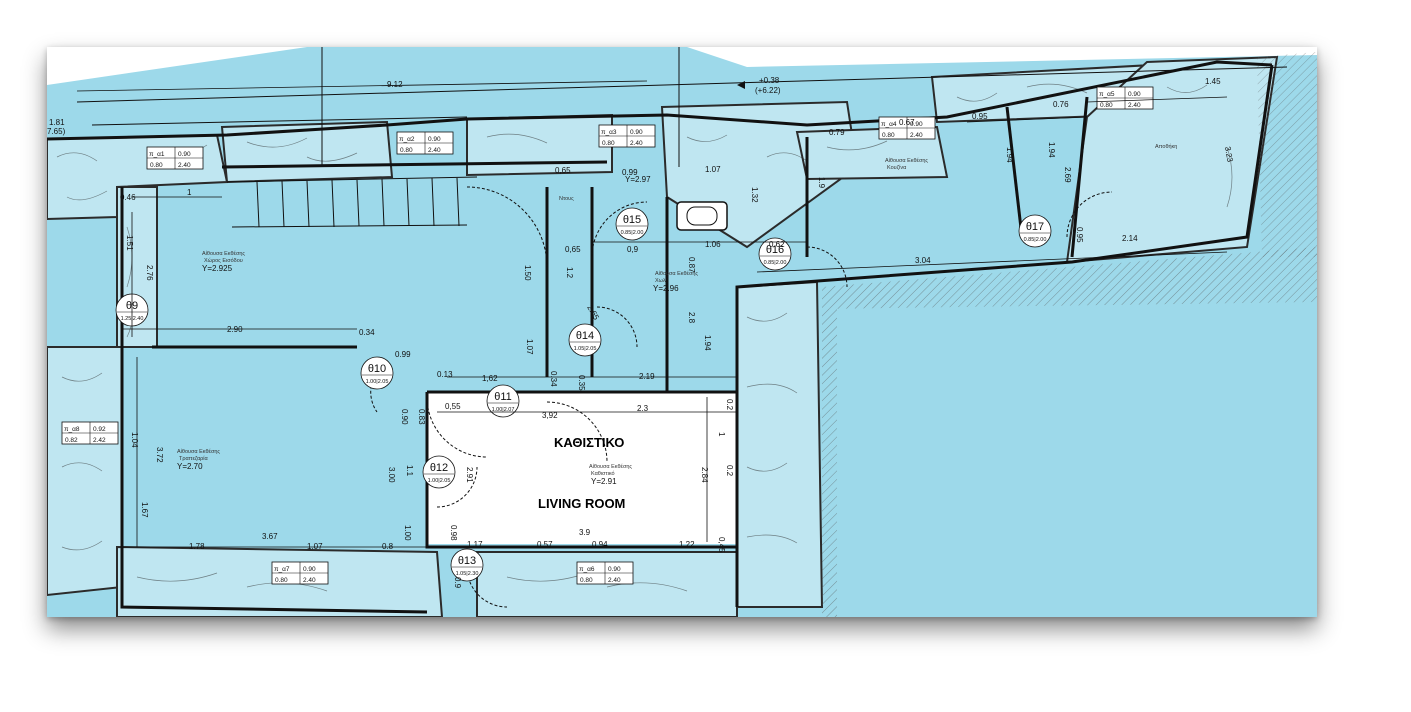  I want to click on dimension: 1.2, so click(569, 273).